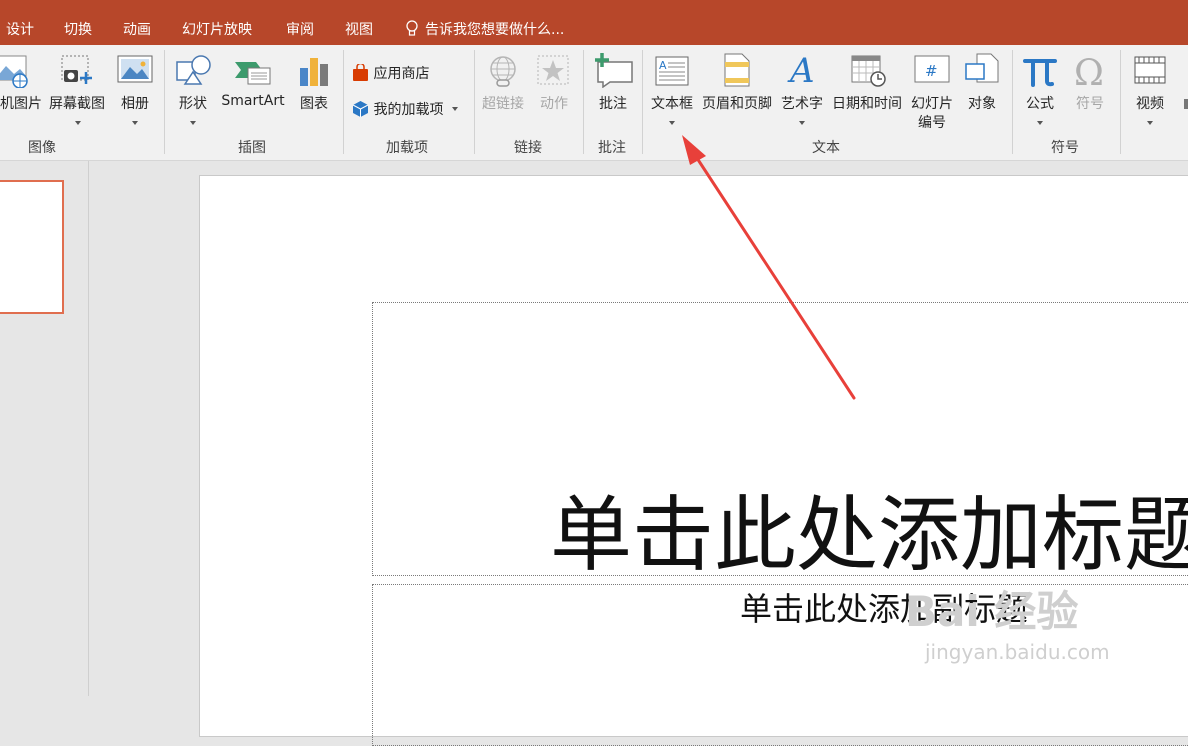 The height and width of the screenshot is (746, 1188). Describe the element at coordinates (992, 611) in the screenshot. I see `watermark-brand: Bai 经验` at that location.